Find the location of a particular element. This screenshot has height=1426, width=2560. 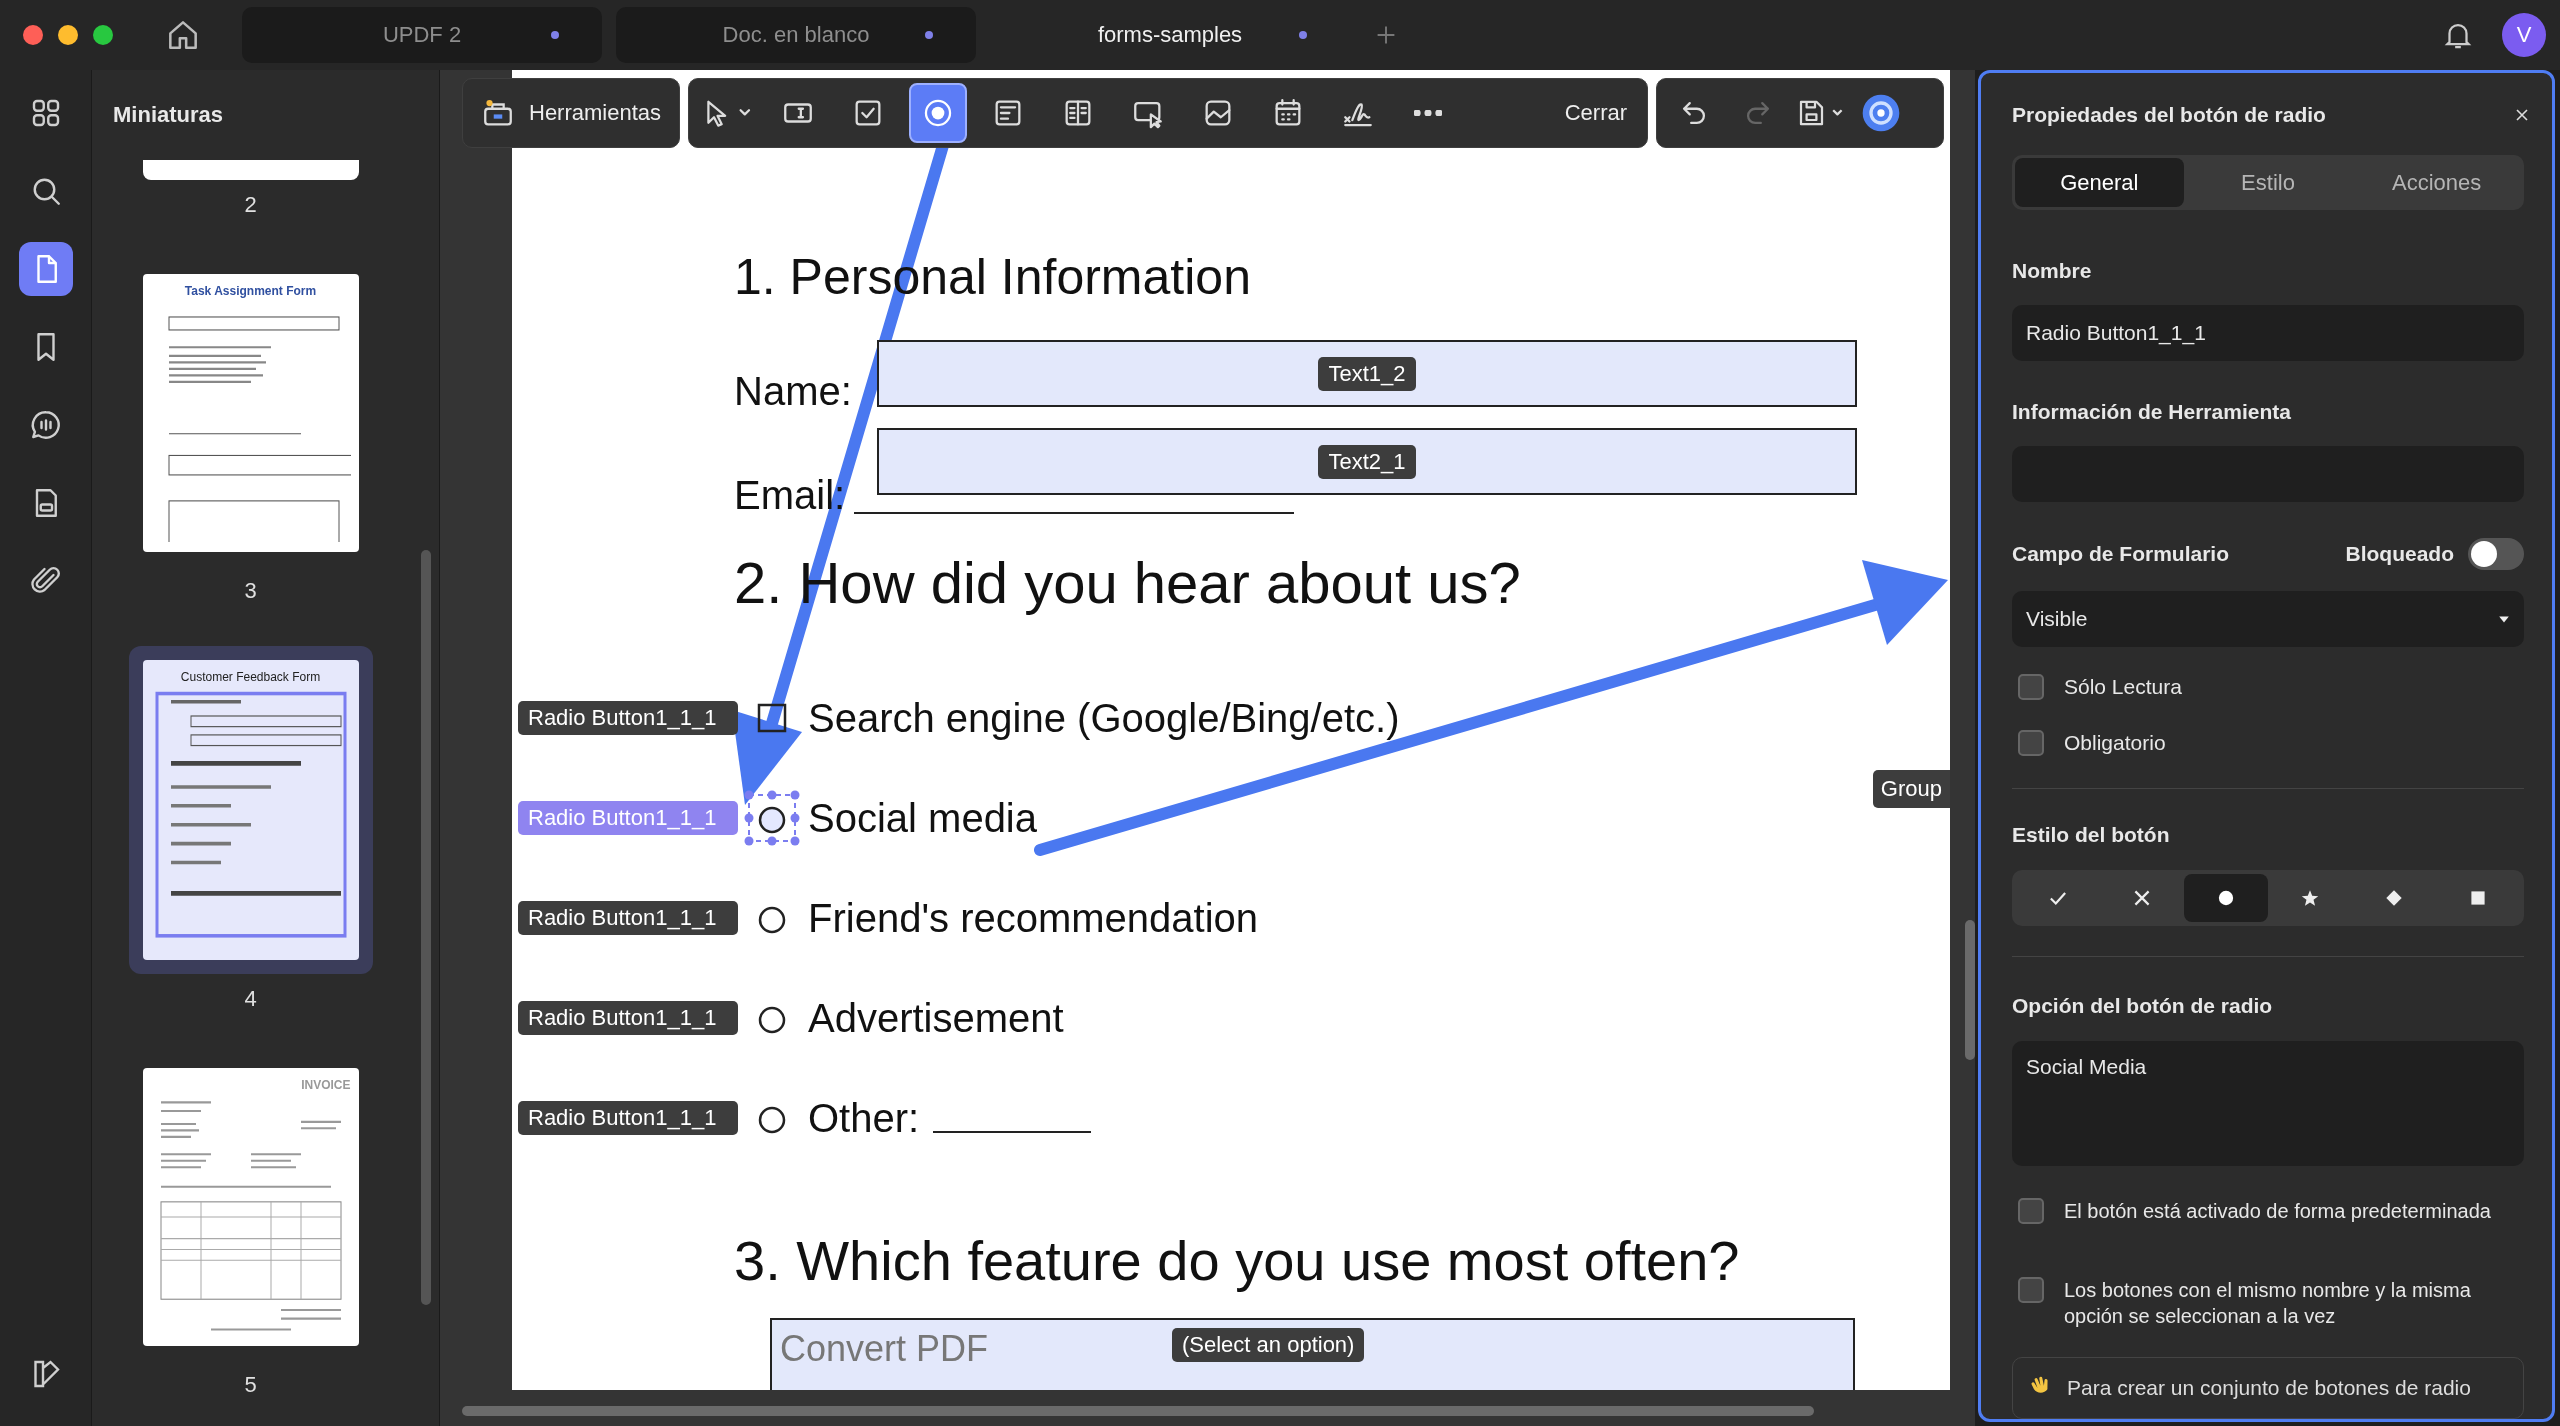

zoom-window-button is located at coordinates (103, 35).